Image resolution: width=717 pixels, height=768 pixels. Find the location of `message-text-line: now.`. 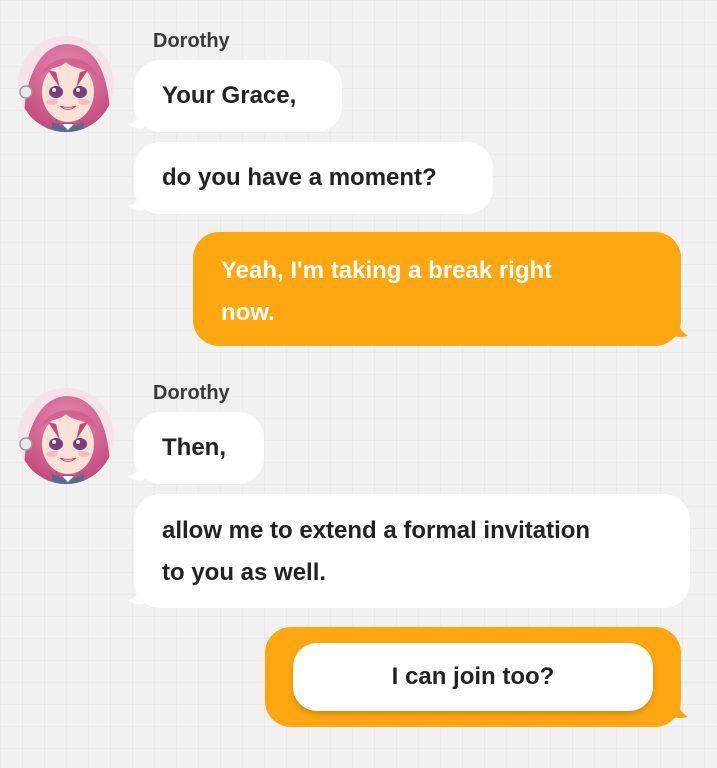

message-text-line: now. is located at coordinates (248, 312).